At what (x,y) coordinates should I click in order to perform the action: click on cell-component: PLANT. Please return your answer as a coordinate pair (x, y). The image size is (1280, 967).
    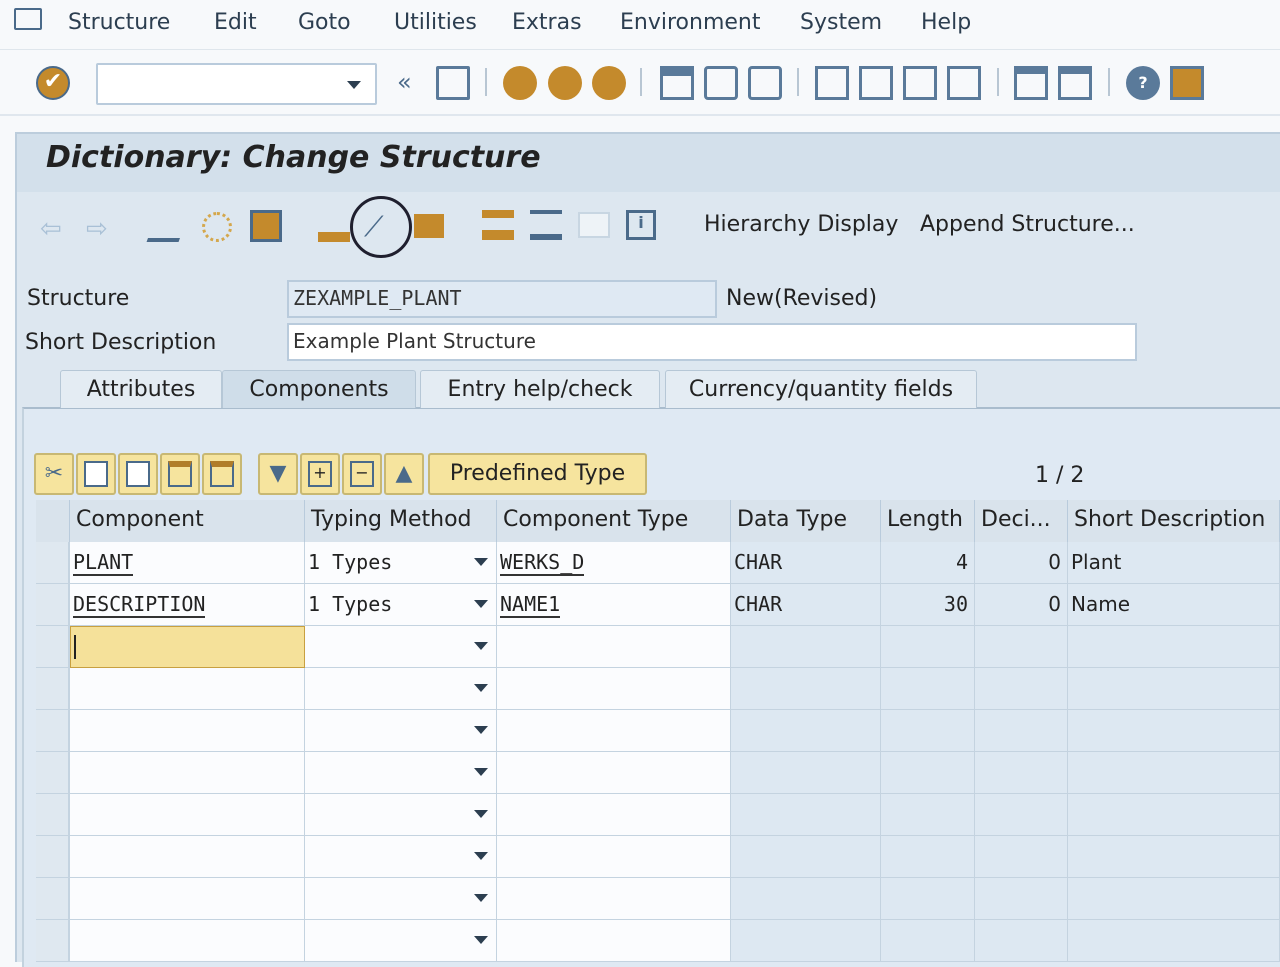
    Looking at the image, I should click on (187, 563).